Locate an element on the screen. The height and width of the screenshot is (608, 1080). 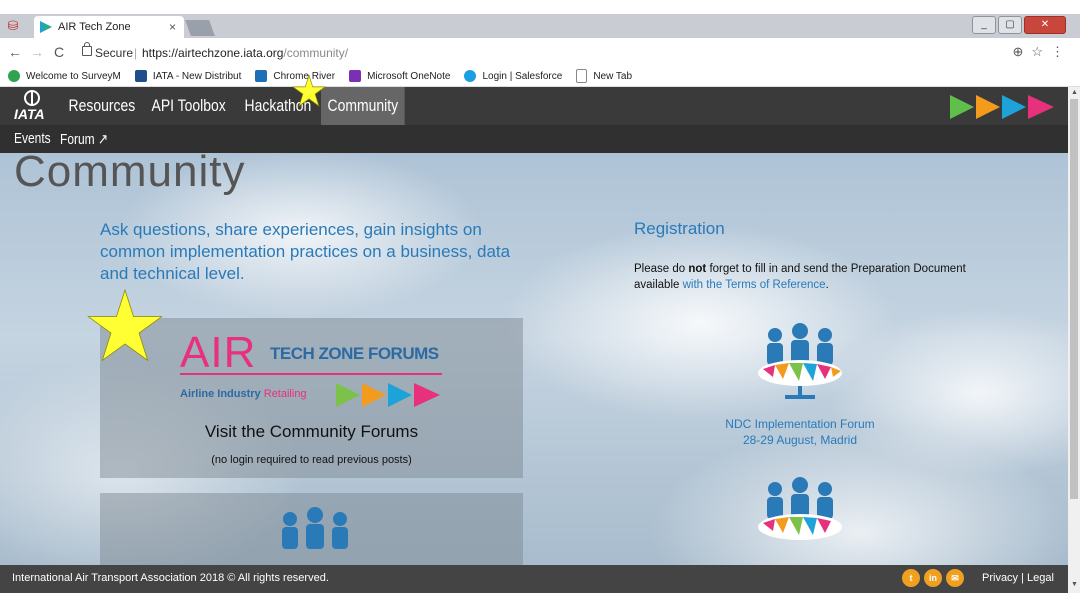
air-logo-text: AIR is located at coordinates (218, 352).